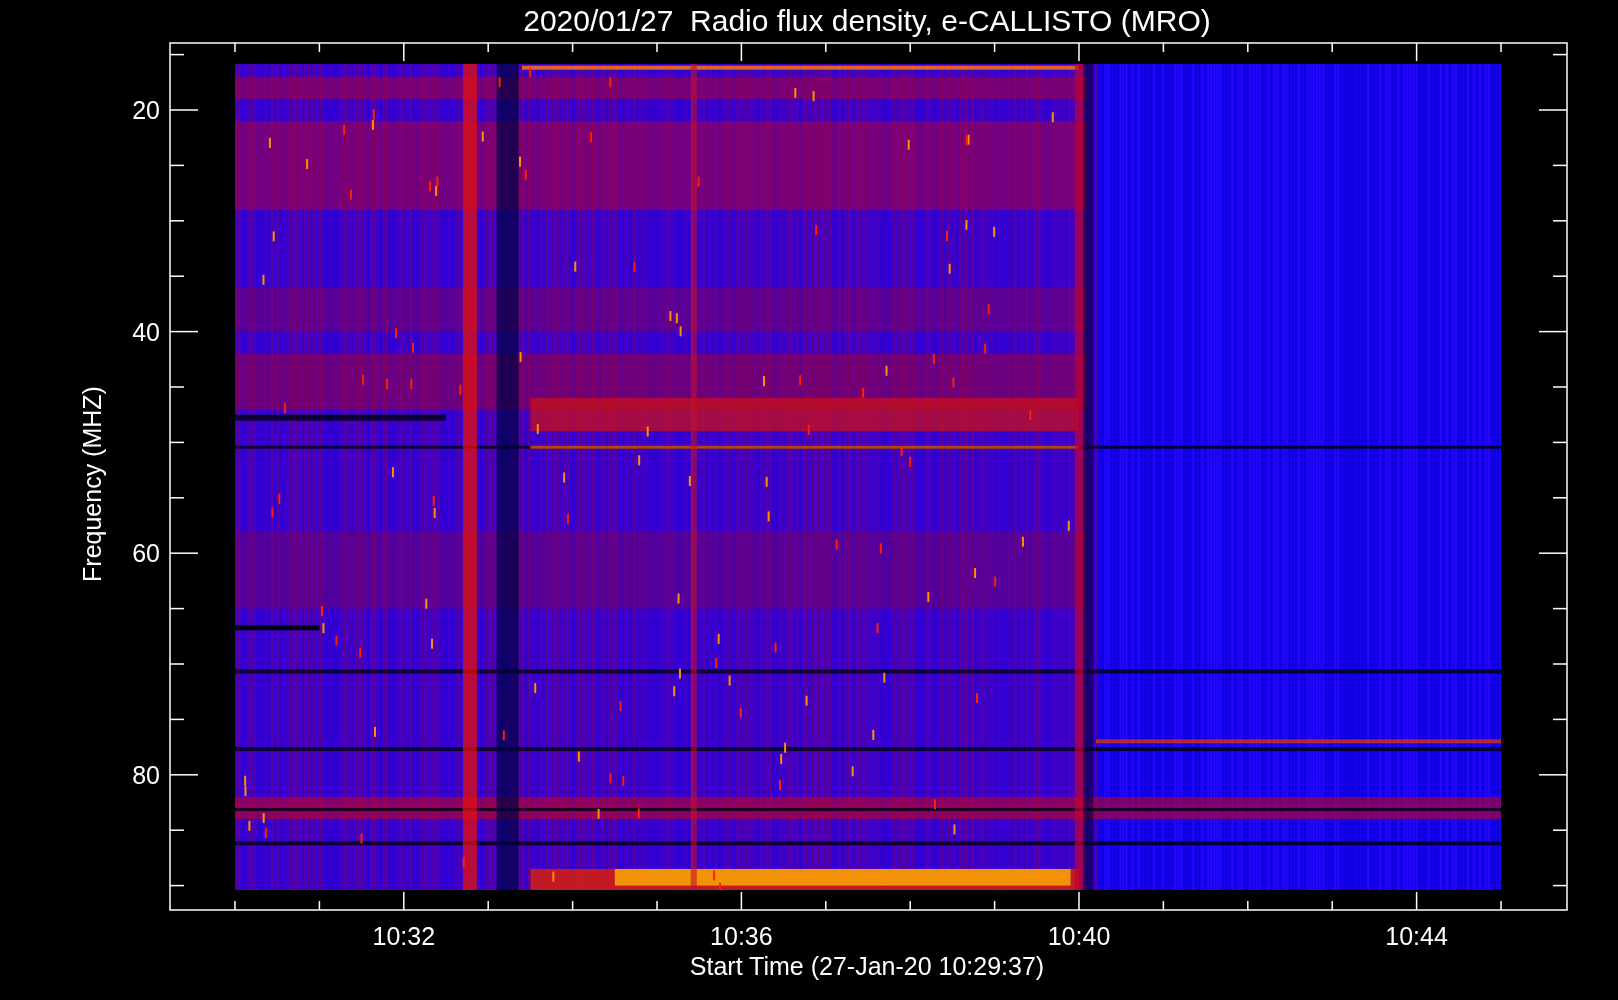 This screenshot has width=1618, height=1000. I want to click on y-tick-label: 40, so click(146, 331).